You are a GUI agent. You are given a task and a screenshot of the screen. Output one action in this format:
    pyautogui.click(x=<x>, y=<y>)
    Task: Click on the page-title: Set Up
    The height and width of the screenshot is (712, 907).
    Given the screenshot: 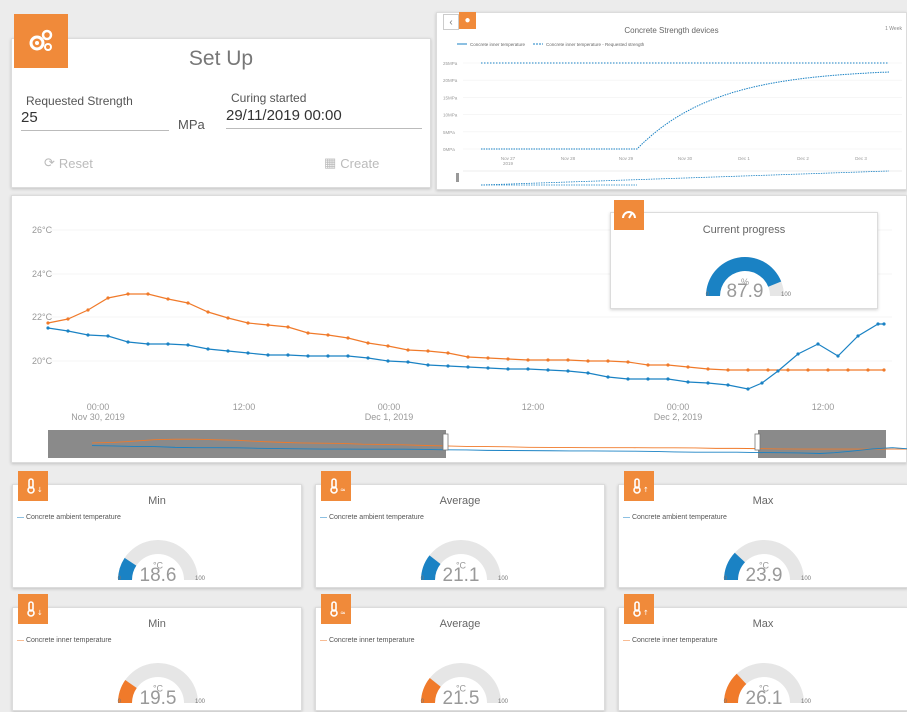 What is the action you would take?
    pyautogui.click(x=221, y=58)
    